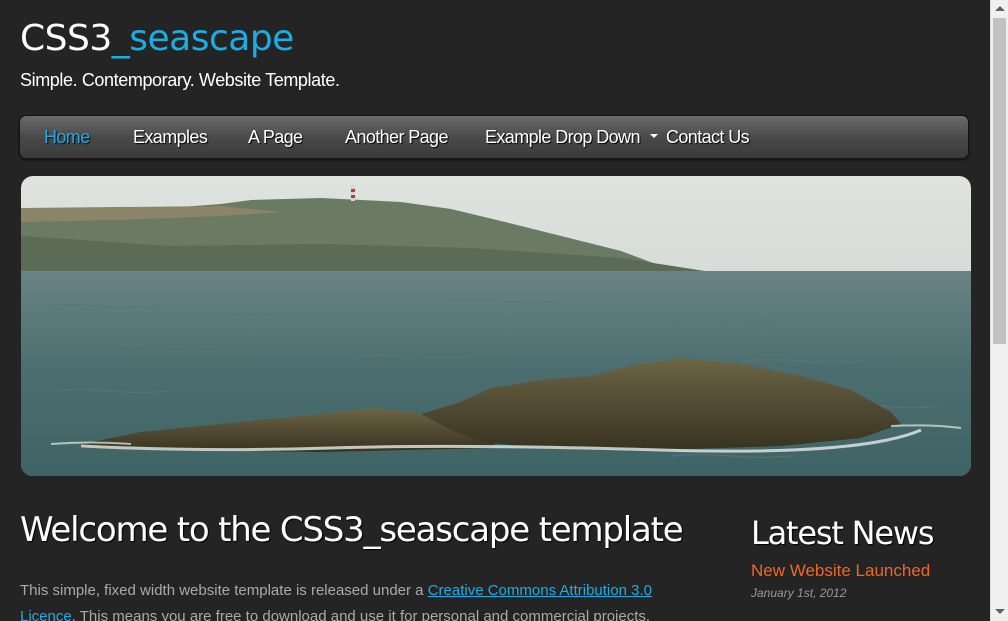 The height and width of the screenshot is (621, 1008). I want to click on menu-item-contact-us: Contact Us, so click(708, 137).